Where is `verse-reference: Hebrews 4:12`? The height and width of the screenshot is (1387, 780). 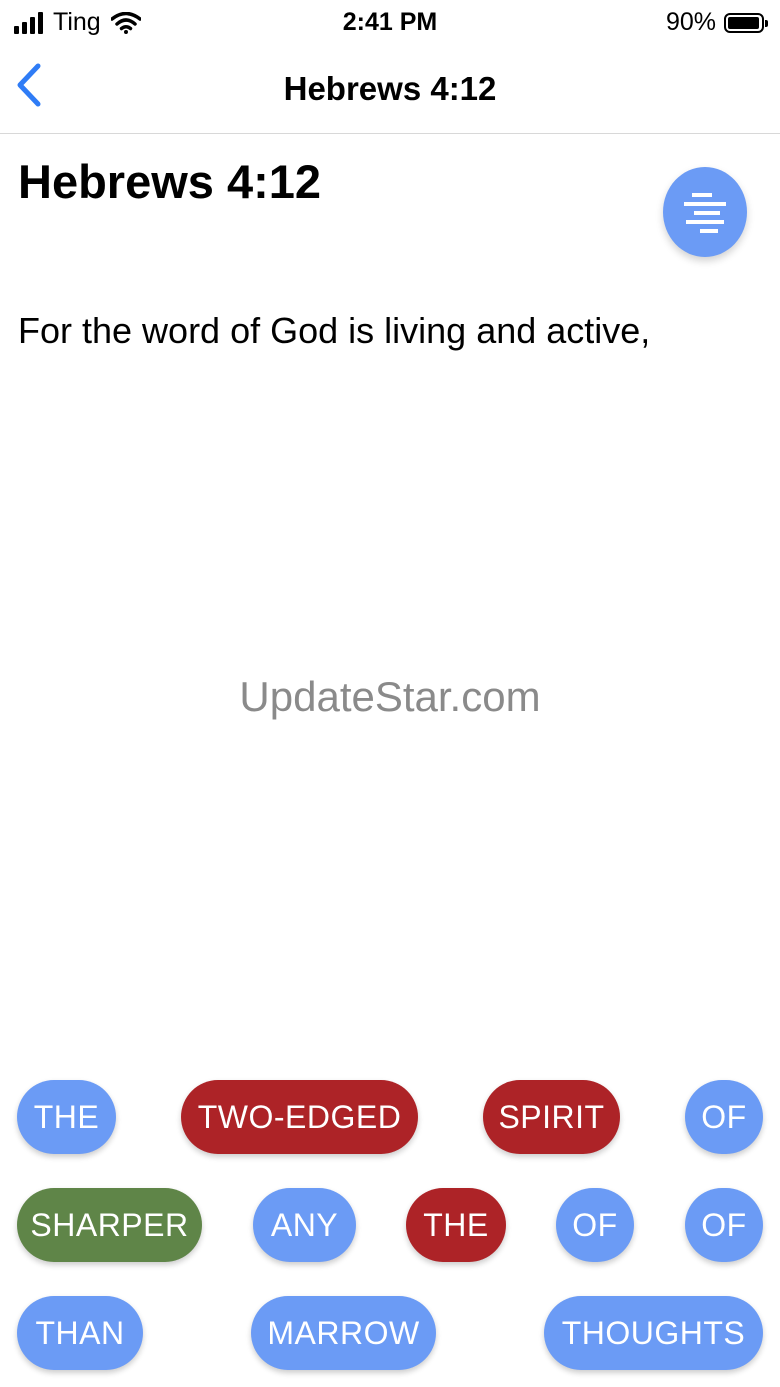 verse-reference: Hebrews 4:12 is located at coordinates (170, 181).